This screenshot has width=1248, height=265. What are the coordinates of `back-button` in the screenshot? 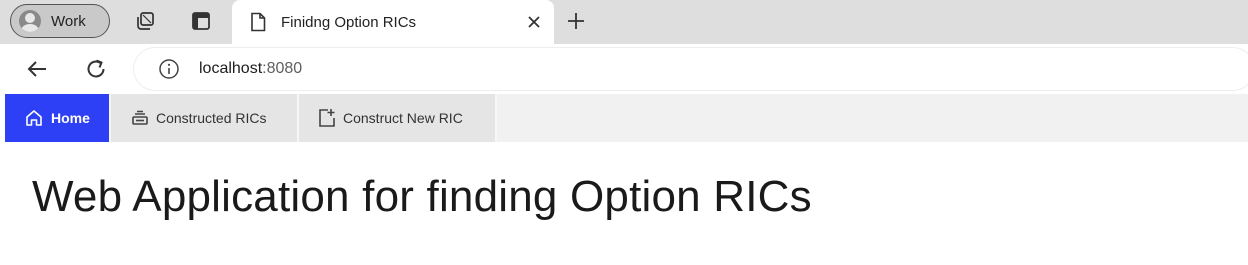 It's located at (37, 69).